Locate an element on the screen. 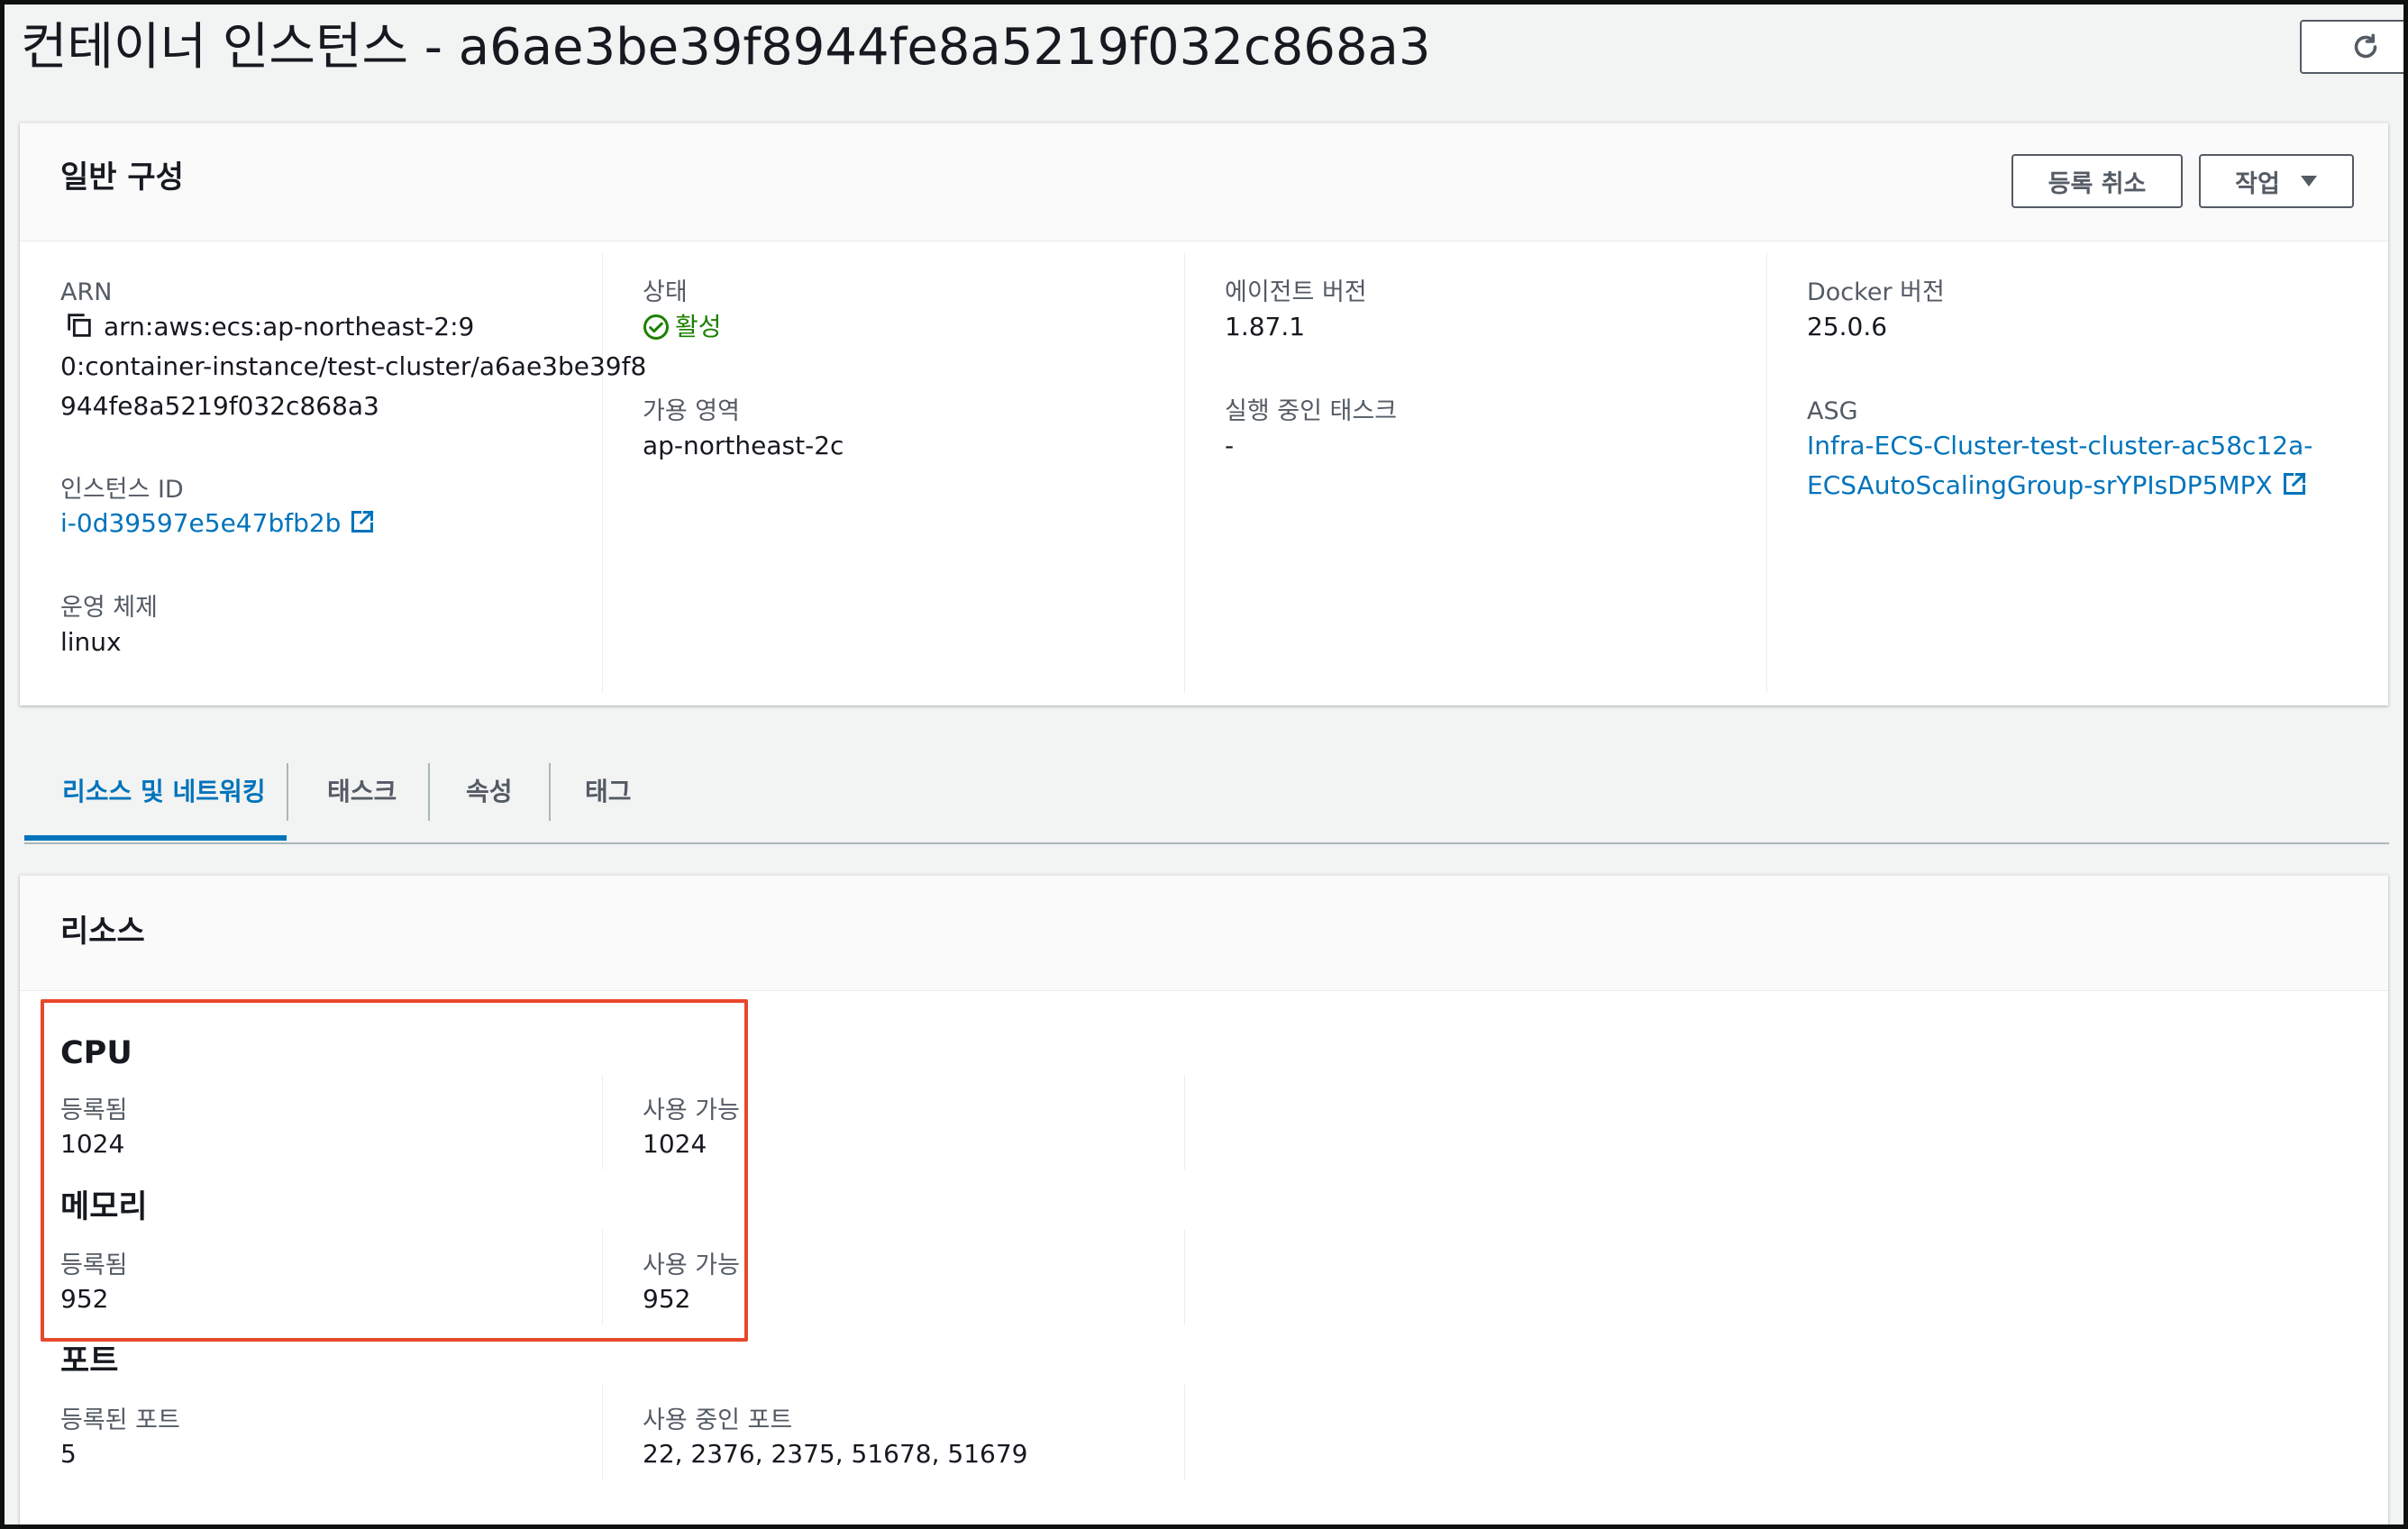 The height and width of the screenshot is (1529, 2408). general-col-agent: 에이전트 버전 1.87.1 실행 중인 태스크 - is located at coordinates (1475, 473).